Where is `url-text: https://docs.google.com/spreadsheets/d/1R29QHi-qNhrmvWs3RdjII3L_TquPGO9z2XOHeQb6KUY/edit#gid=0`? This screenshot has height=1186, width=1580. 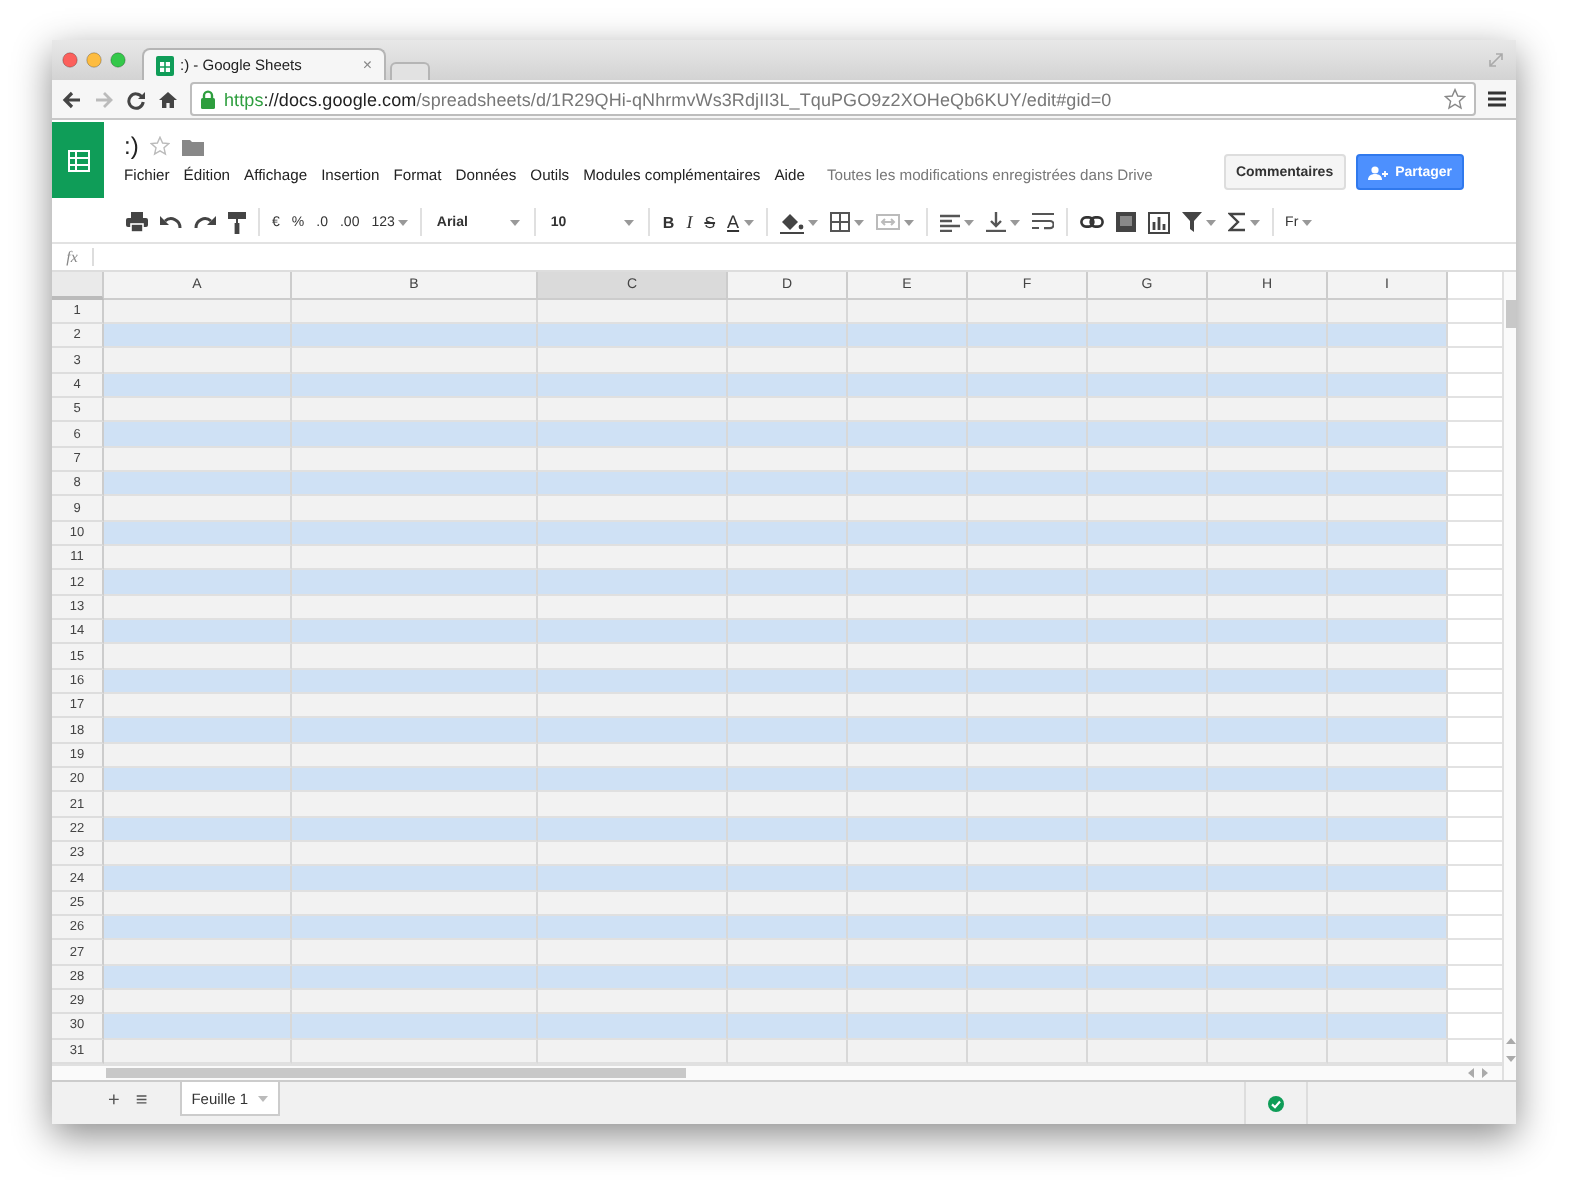 url-text: https://docs.google.com/spreadsheets/d/1R29QHi-qNhrmvWs3RdjII3L_TquPGO9z2XOHeQb6KUY/edit#gid=0 is located at coordinates (668, 99).